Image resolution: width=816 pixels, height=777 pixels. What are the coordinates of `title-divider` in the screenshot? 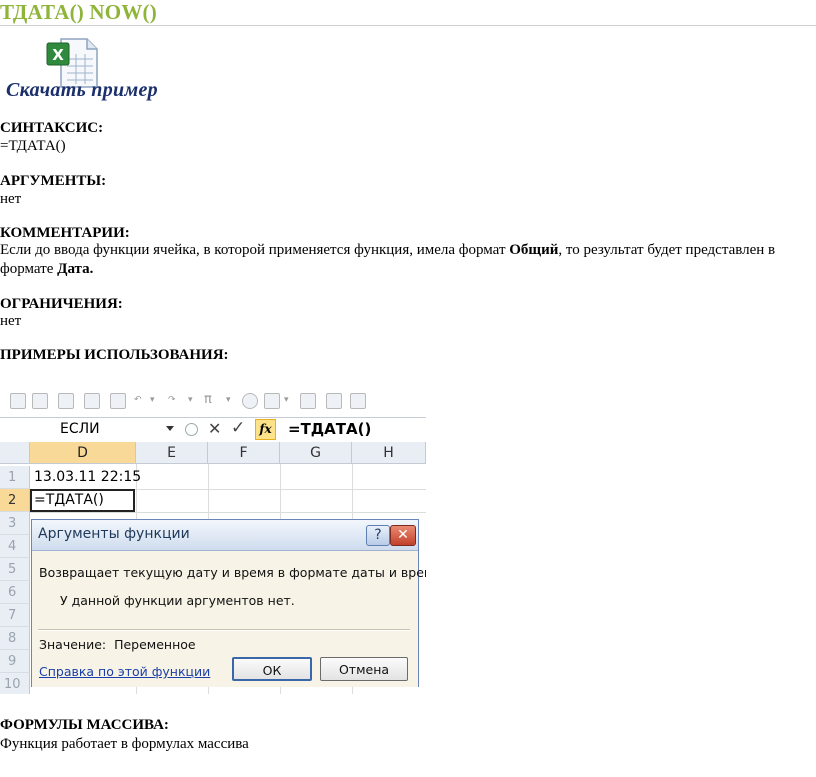 It's located at (408, 25).